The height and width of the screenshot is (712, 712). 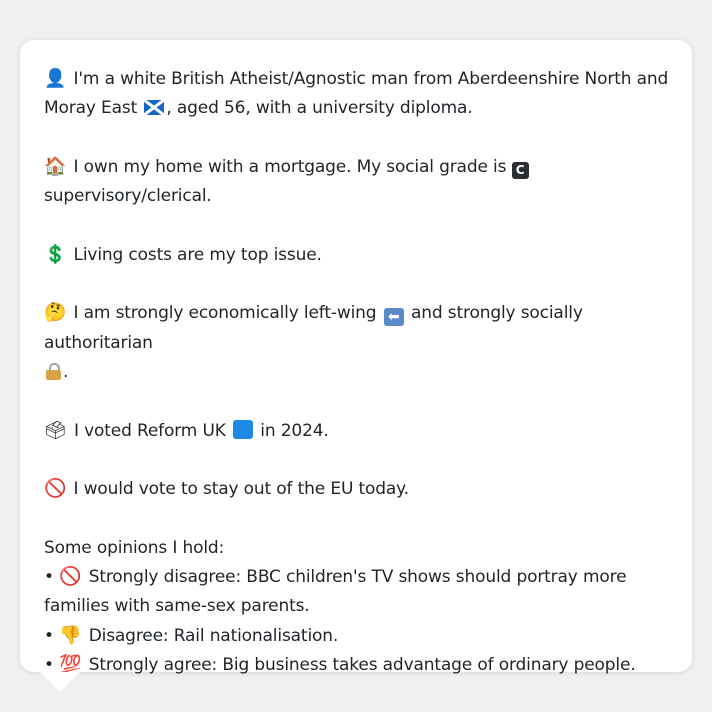 I want to click on vote-text-b: in 2024., so click(x=294, y=430).